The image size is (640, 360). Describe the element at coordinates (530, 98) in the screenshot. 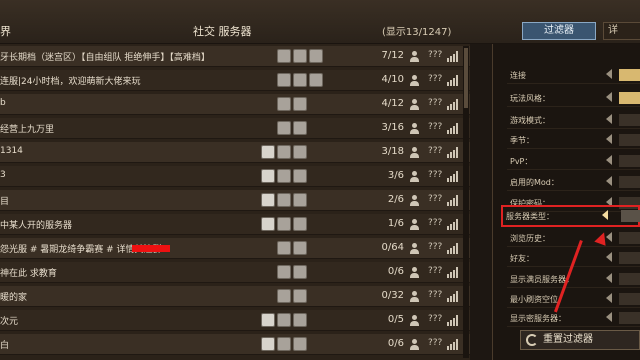

I see `filter-label: 玩法风格：` at that location.